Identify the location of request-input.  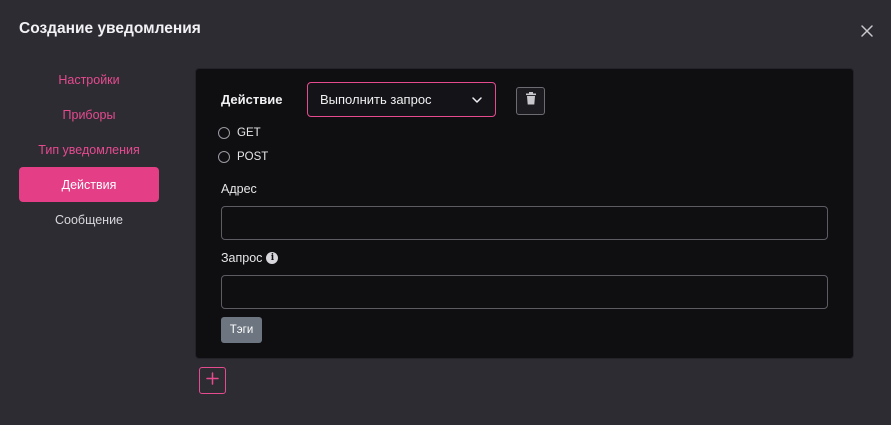
(524, 292).